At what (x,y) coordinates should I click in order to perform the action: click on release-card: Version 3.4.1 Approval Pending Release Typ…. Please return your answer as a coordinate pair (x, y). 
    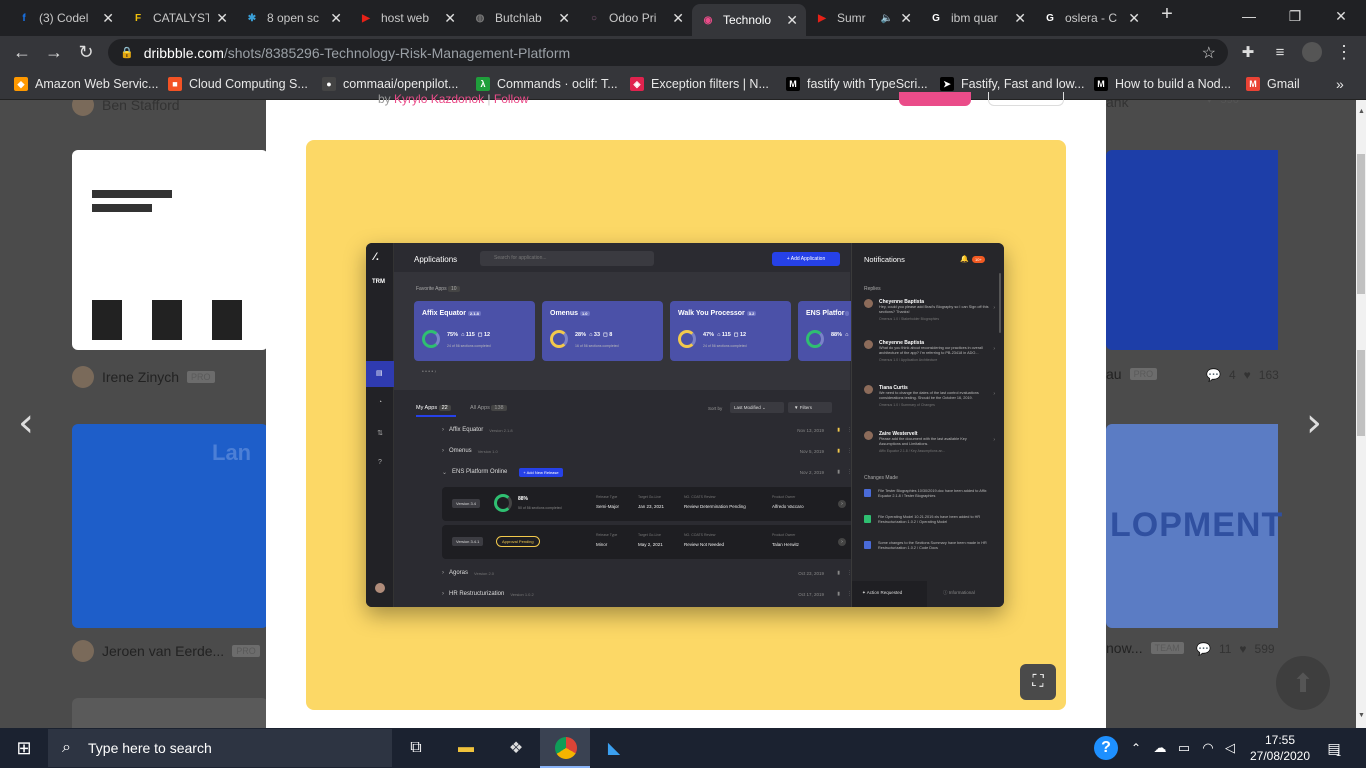
    Looking at the image, I should click on (652, 542).